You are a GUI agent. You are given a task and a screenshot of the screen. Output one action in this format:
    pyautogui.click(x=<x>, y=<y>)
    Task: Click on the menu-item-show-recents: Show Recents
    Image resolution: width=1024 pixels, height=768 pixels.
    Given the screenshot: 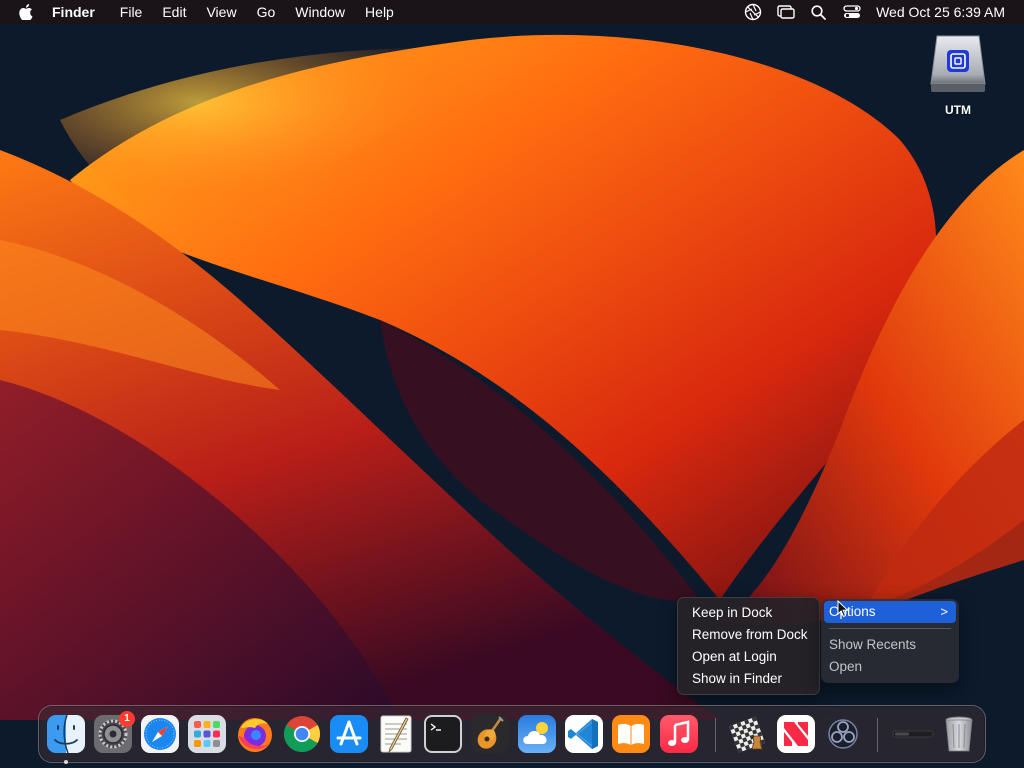 What is the action you would take?
    pyautogui.click(x=890, y=645)
    